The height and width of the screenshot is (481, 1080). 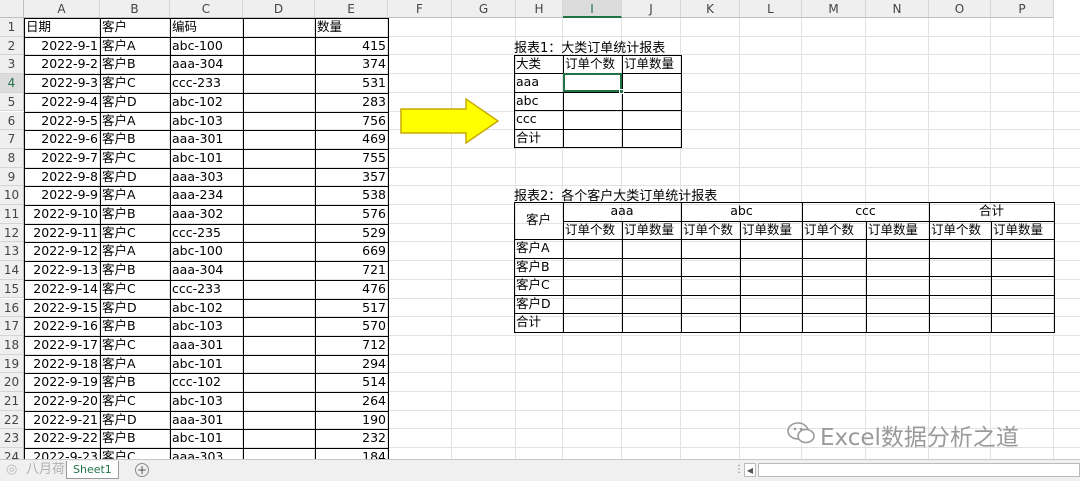 I want to click on column-header-o: O, so click(x=960, y=9).